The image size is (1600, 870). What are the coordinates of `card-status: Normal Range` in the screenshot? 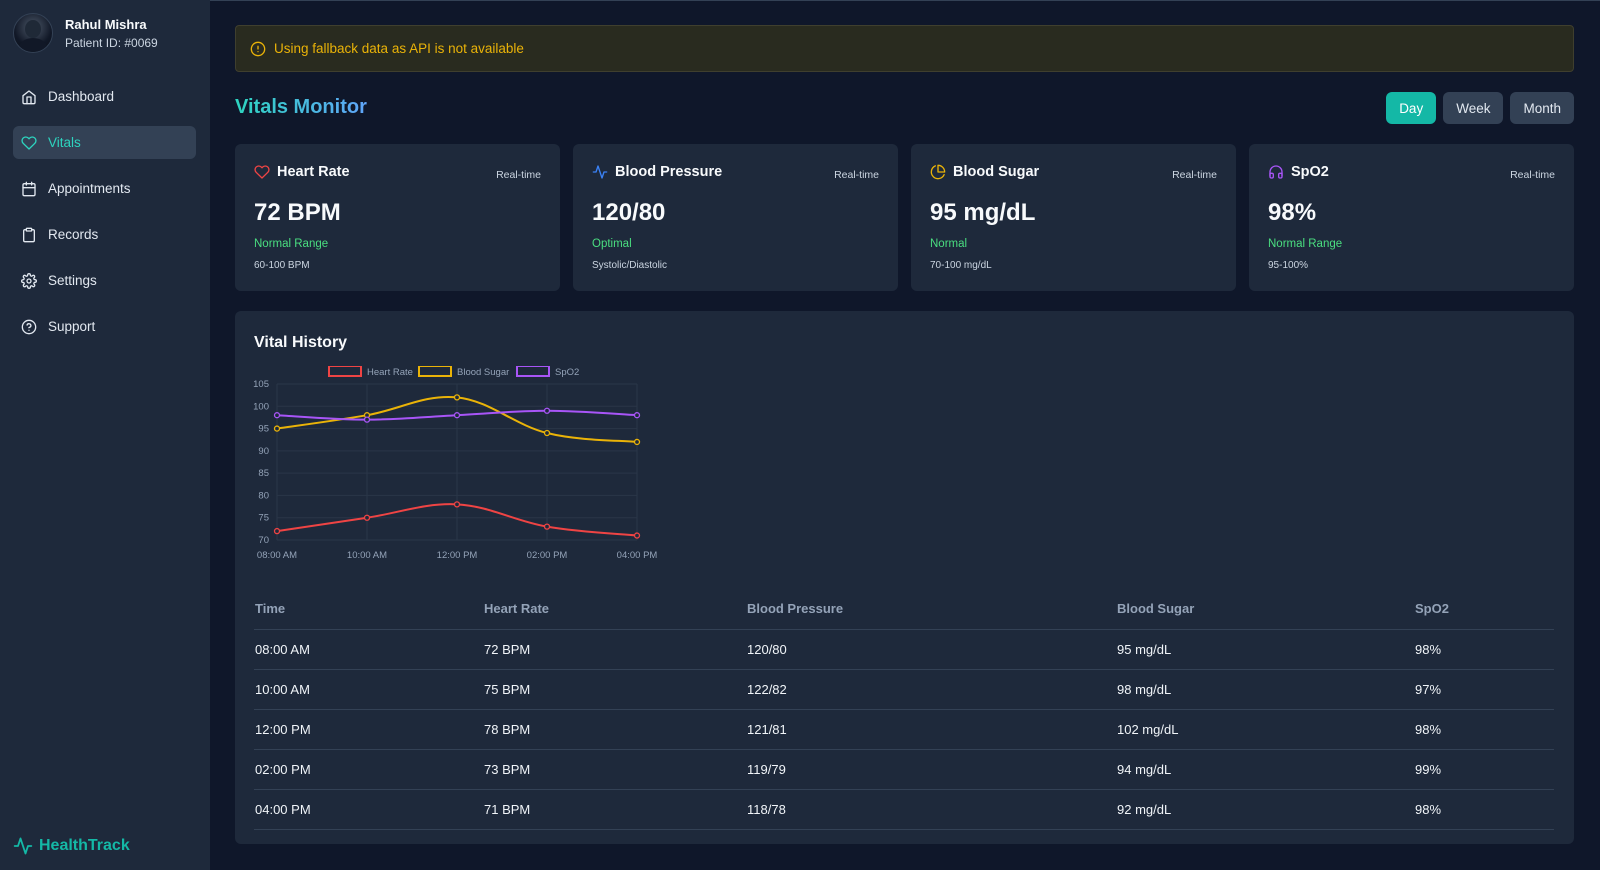 It's located at (291, 244).